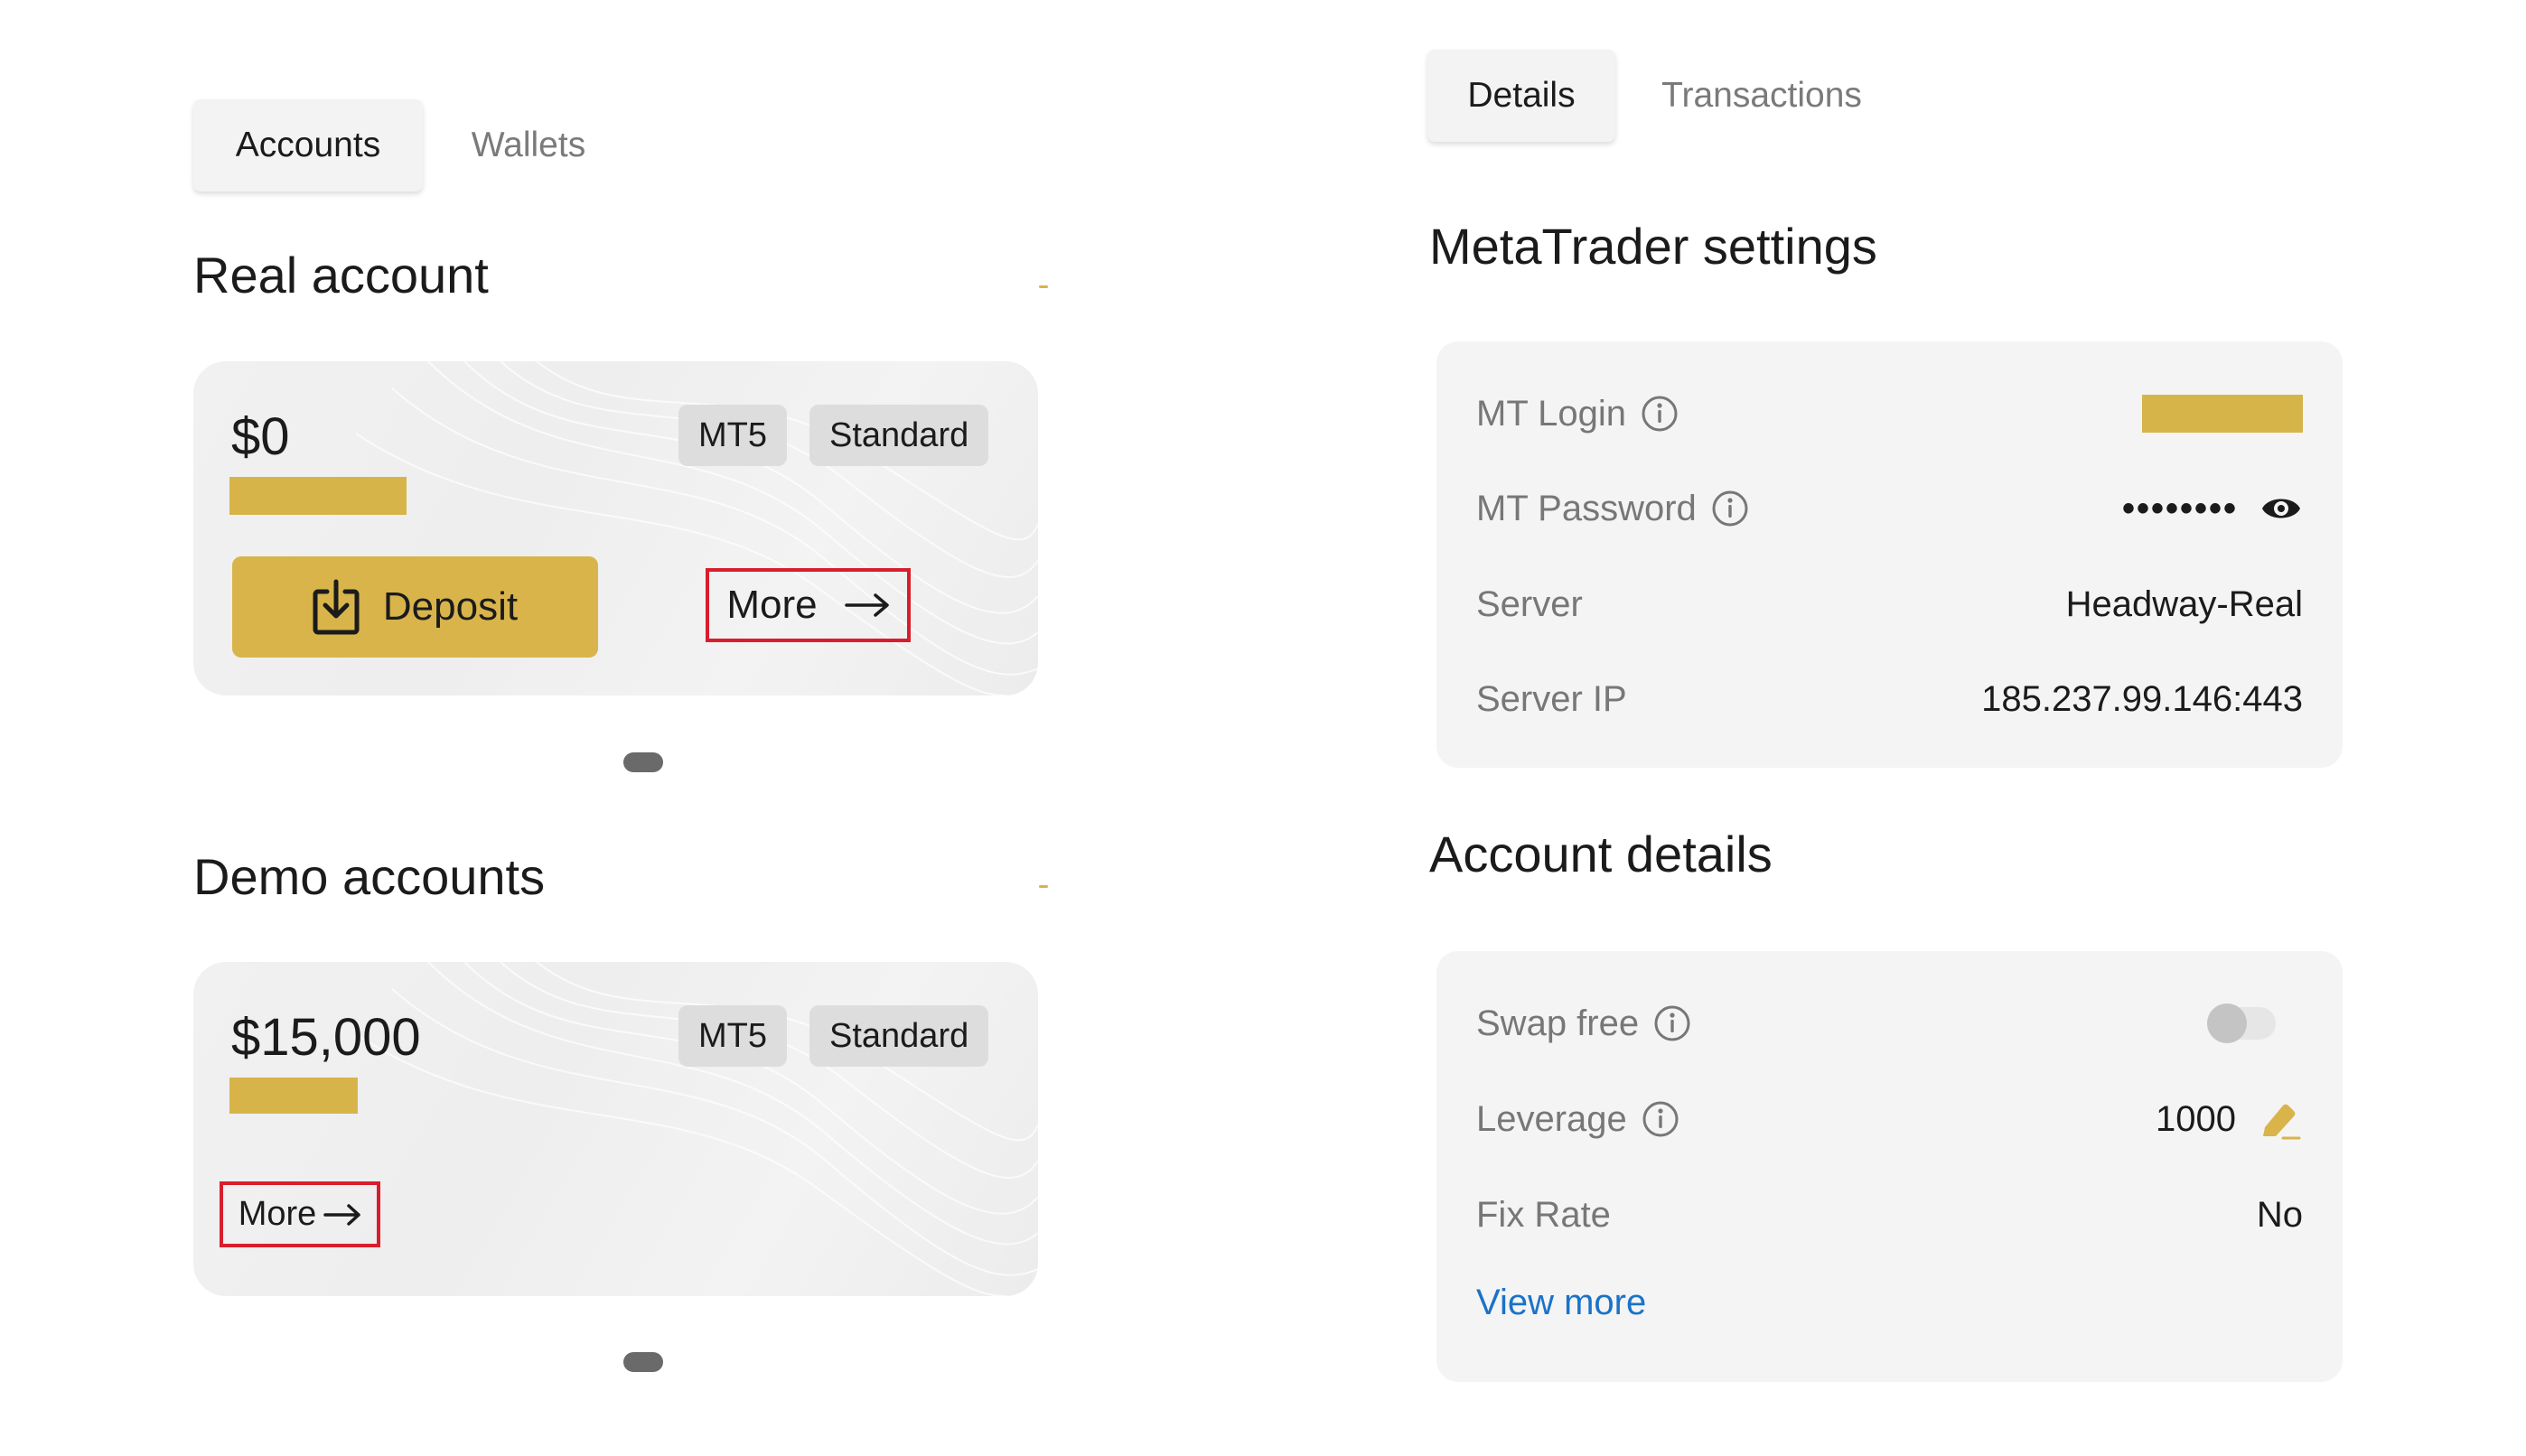 The image size is (2526, 1456). What do you see at coordinates (615, 528) in the screenshot?
I see `real-account-card: $0 MT5 Standard Deposit More` at bounding box center [615, 528].